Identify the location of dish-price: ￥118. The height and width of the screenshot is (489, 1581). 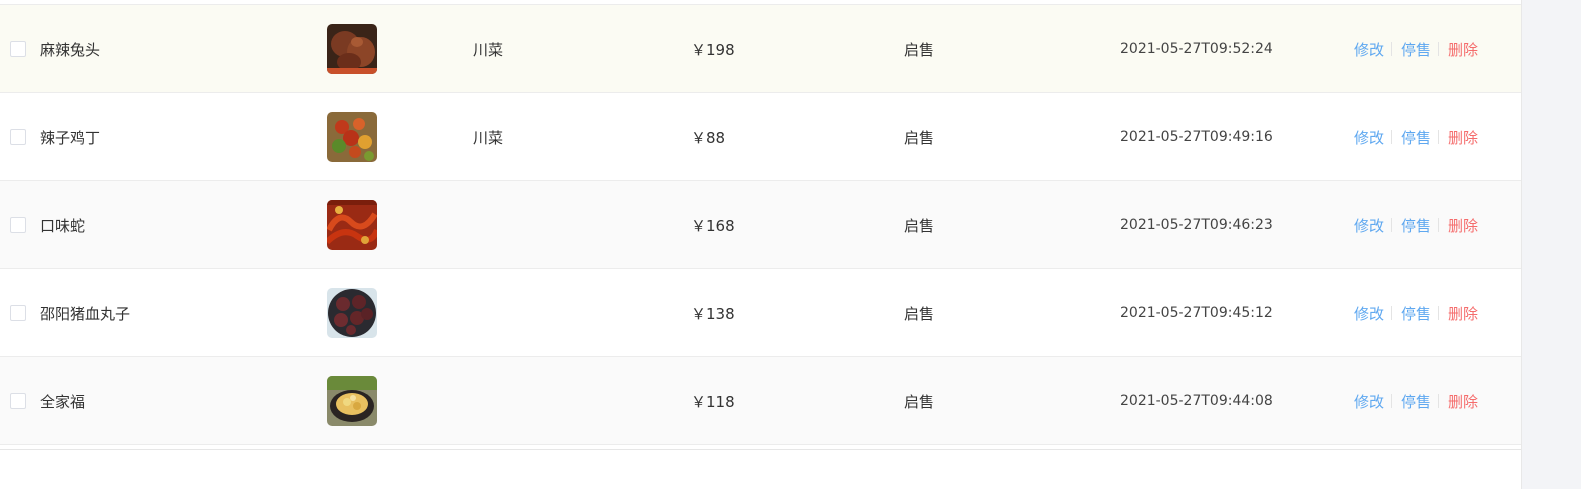
(713, 401).